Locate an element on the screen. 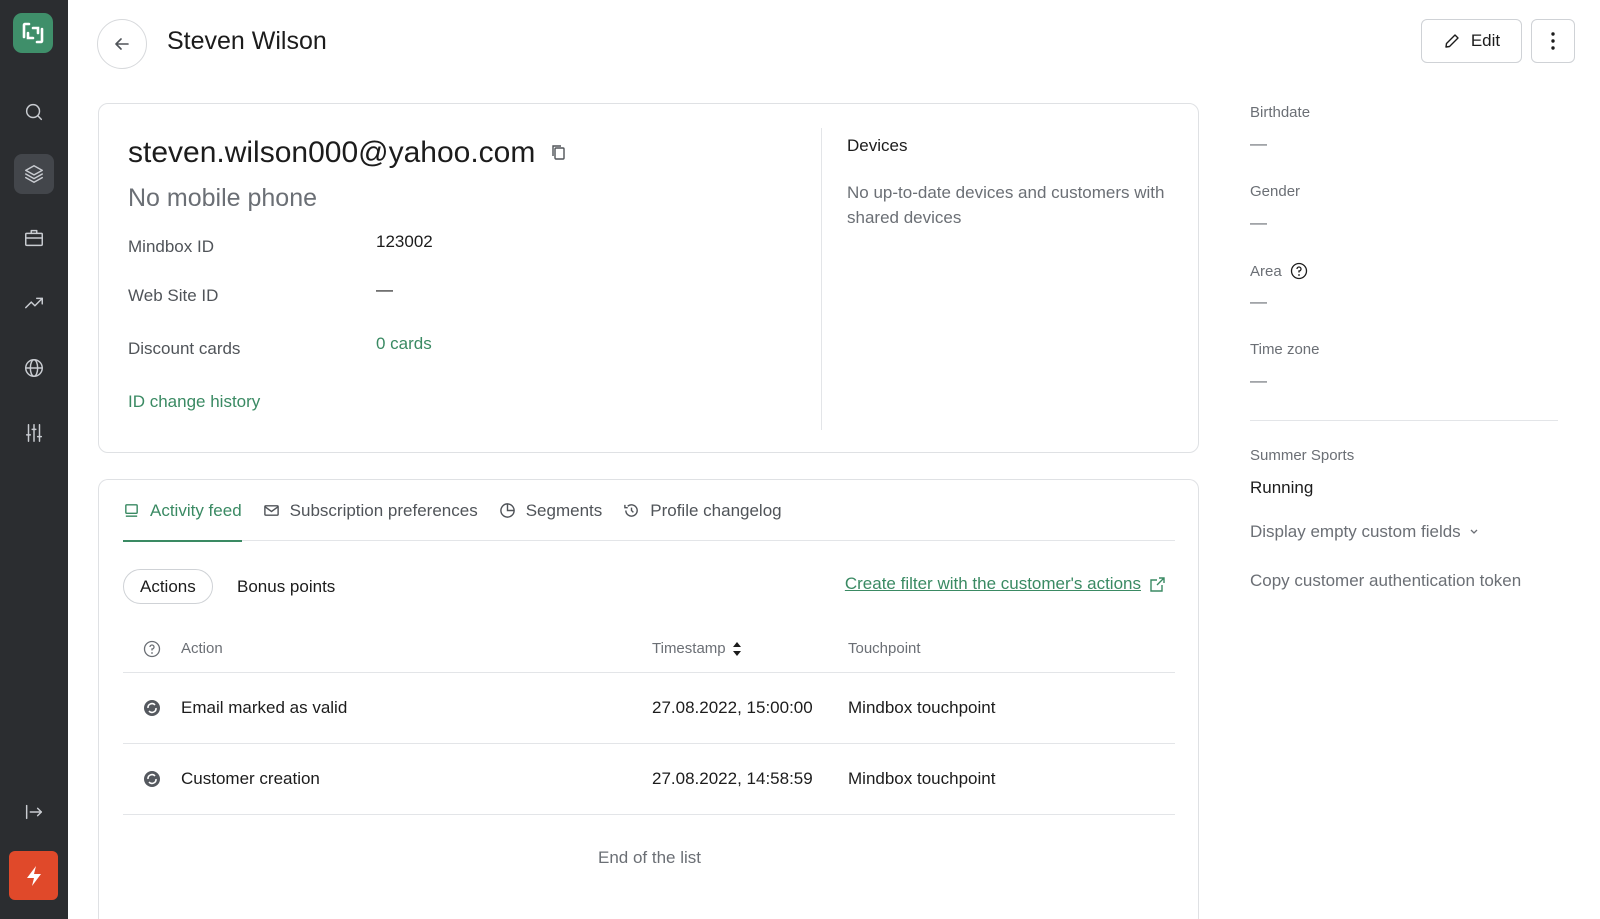  sort-icon is located at coordinates (736, 648).